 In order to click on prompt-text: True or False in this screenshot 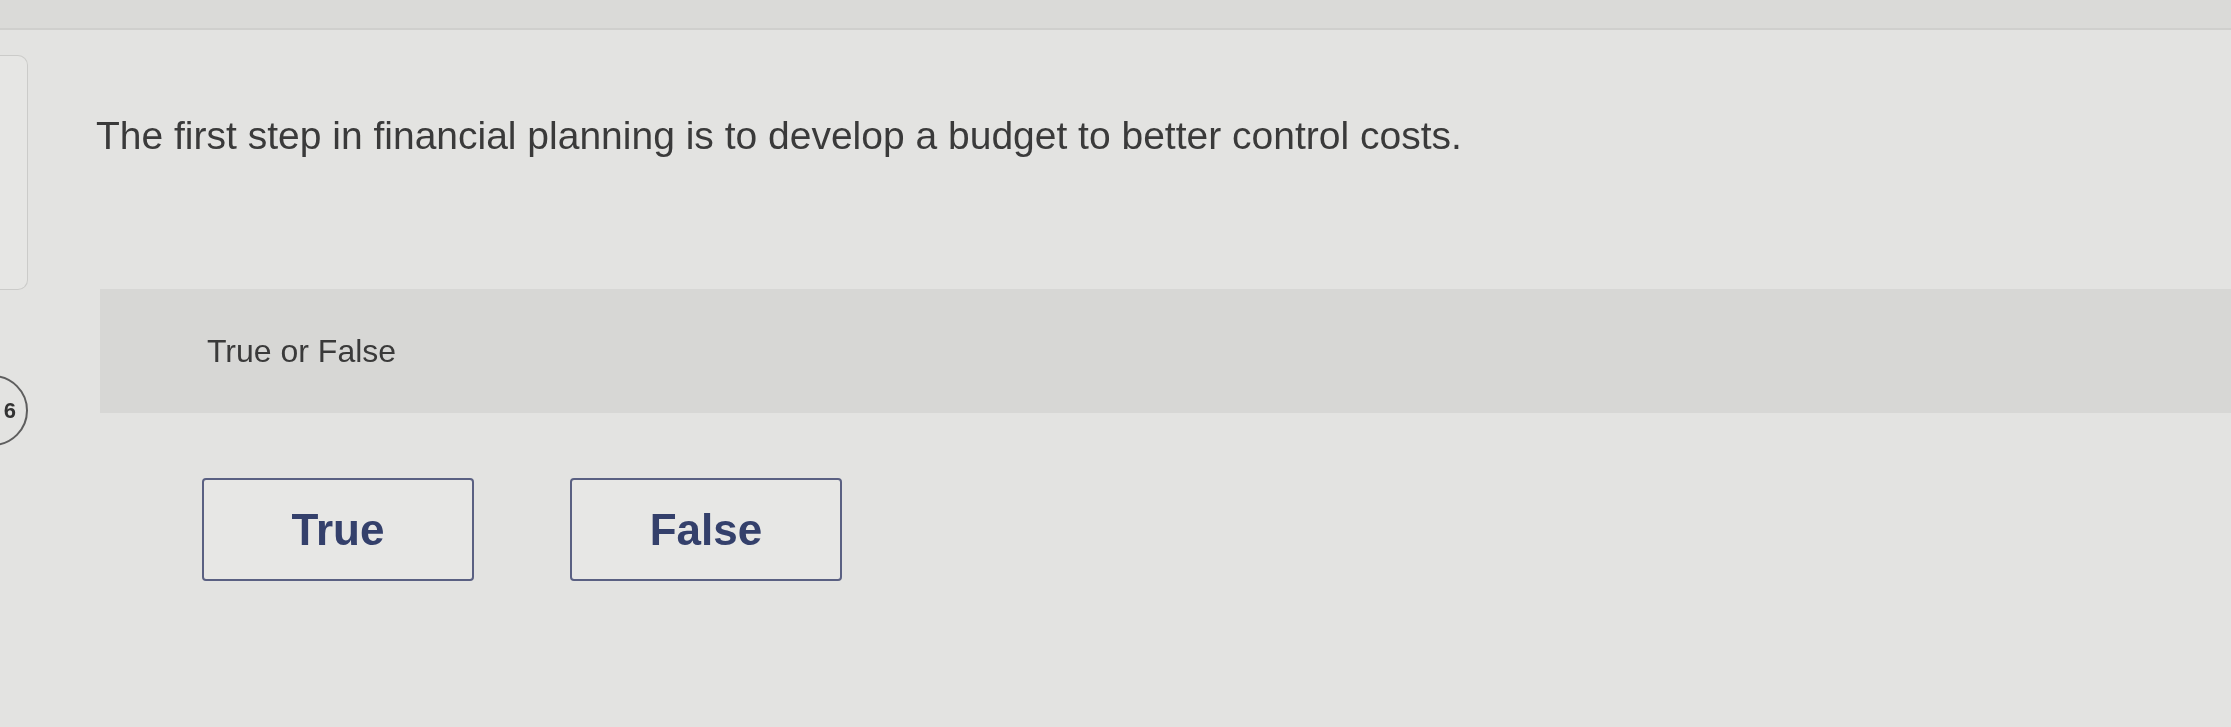, I will do `click(302, 351)`.